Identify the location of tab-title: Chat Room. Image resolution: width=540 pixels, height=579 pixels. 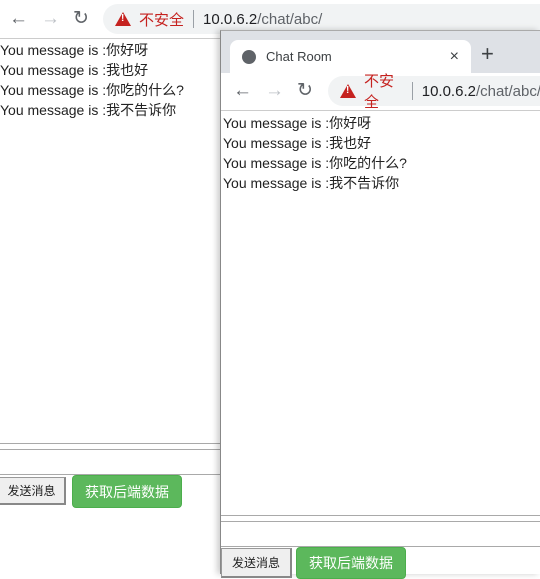
(299, 56).